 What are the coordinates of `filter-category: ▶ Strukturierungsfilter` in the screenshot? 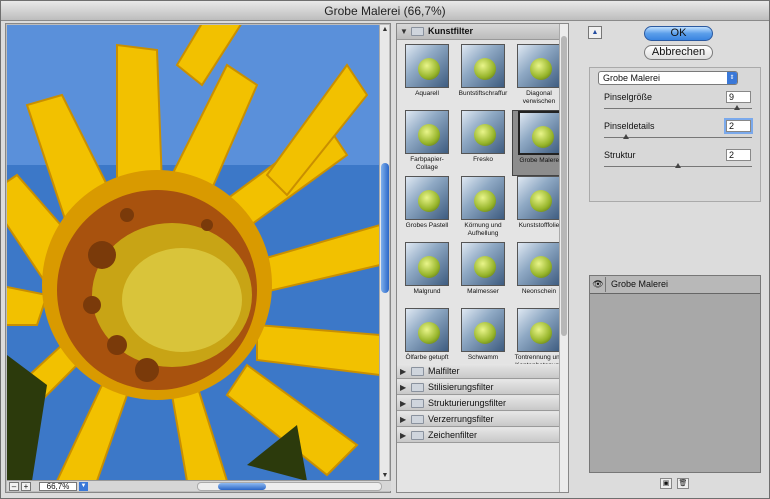 It's located at (478, 403).